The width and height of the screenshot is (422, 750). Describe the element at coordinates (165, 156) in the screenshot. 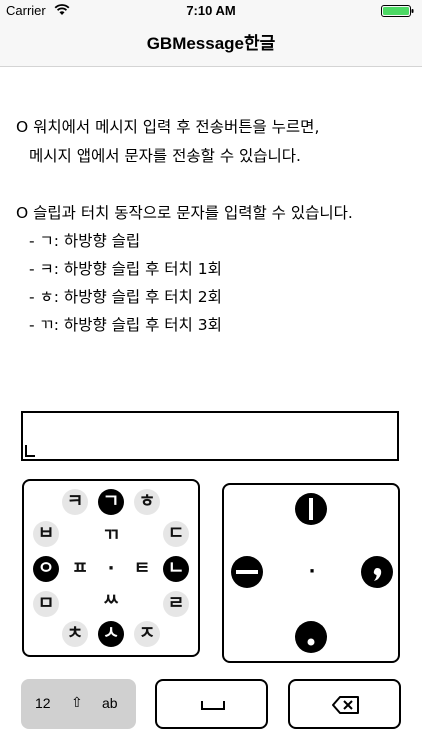

I see `instruction-line: 메시지 앱에서 문자를 전송할 수 있습니다.` at that location.